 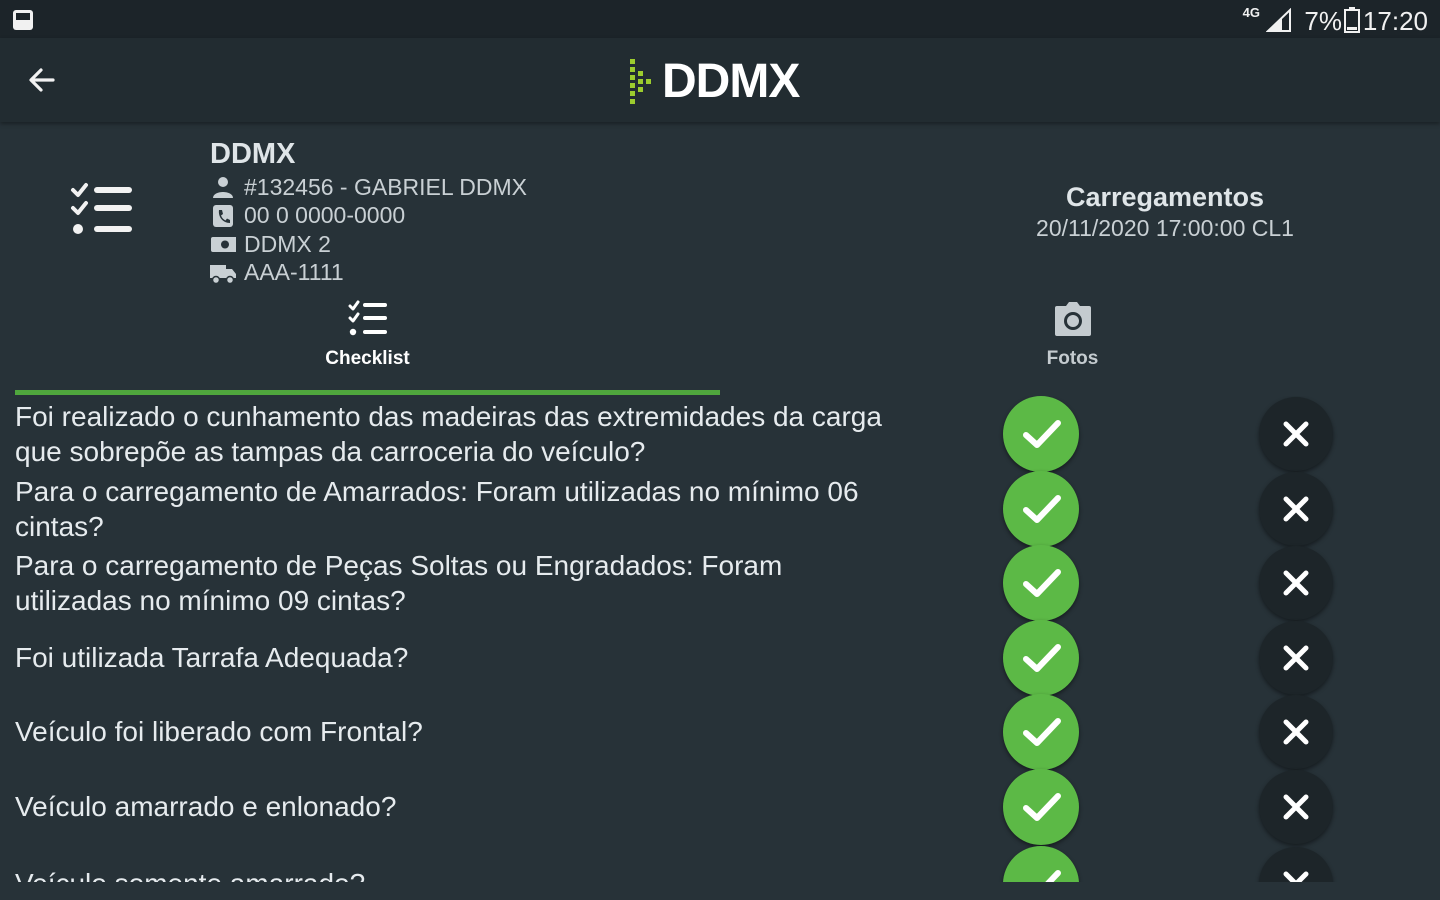 What do you see at coordinates (731, 81) in the screenshot?
I see `logo-text: DDMX` at bounding box center [731, 81].